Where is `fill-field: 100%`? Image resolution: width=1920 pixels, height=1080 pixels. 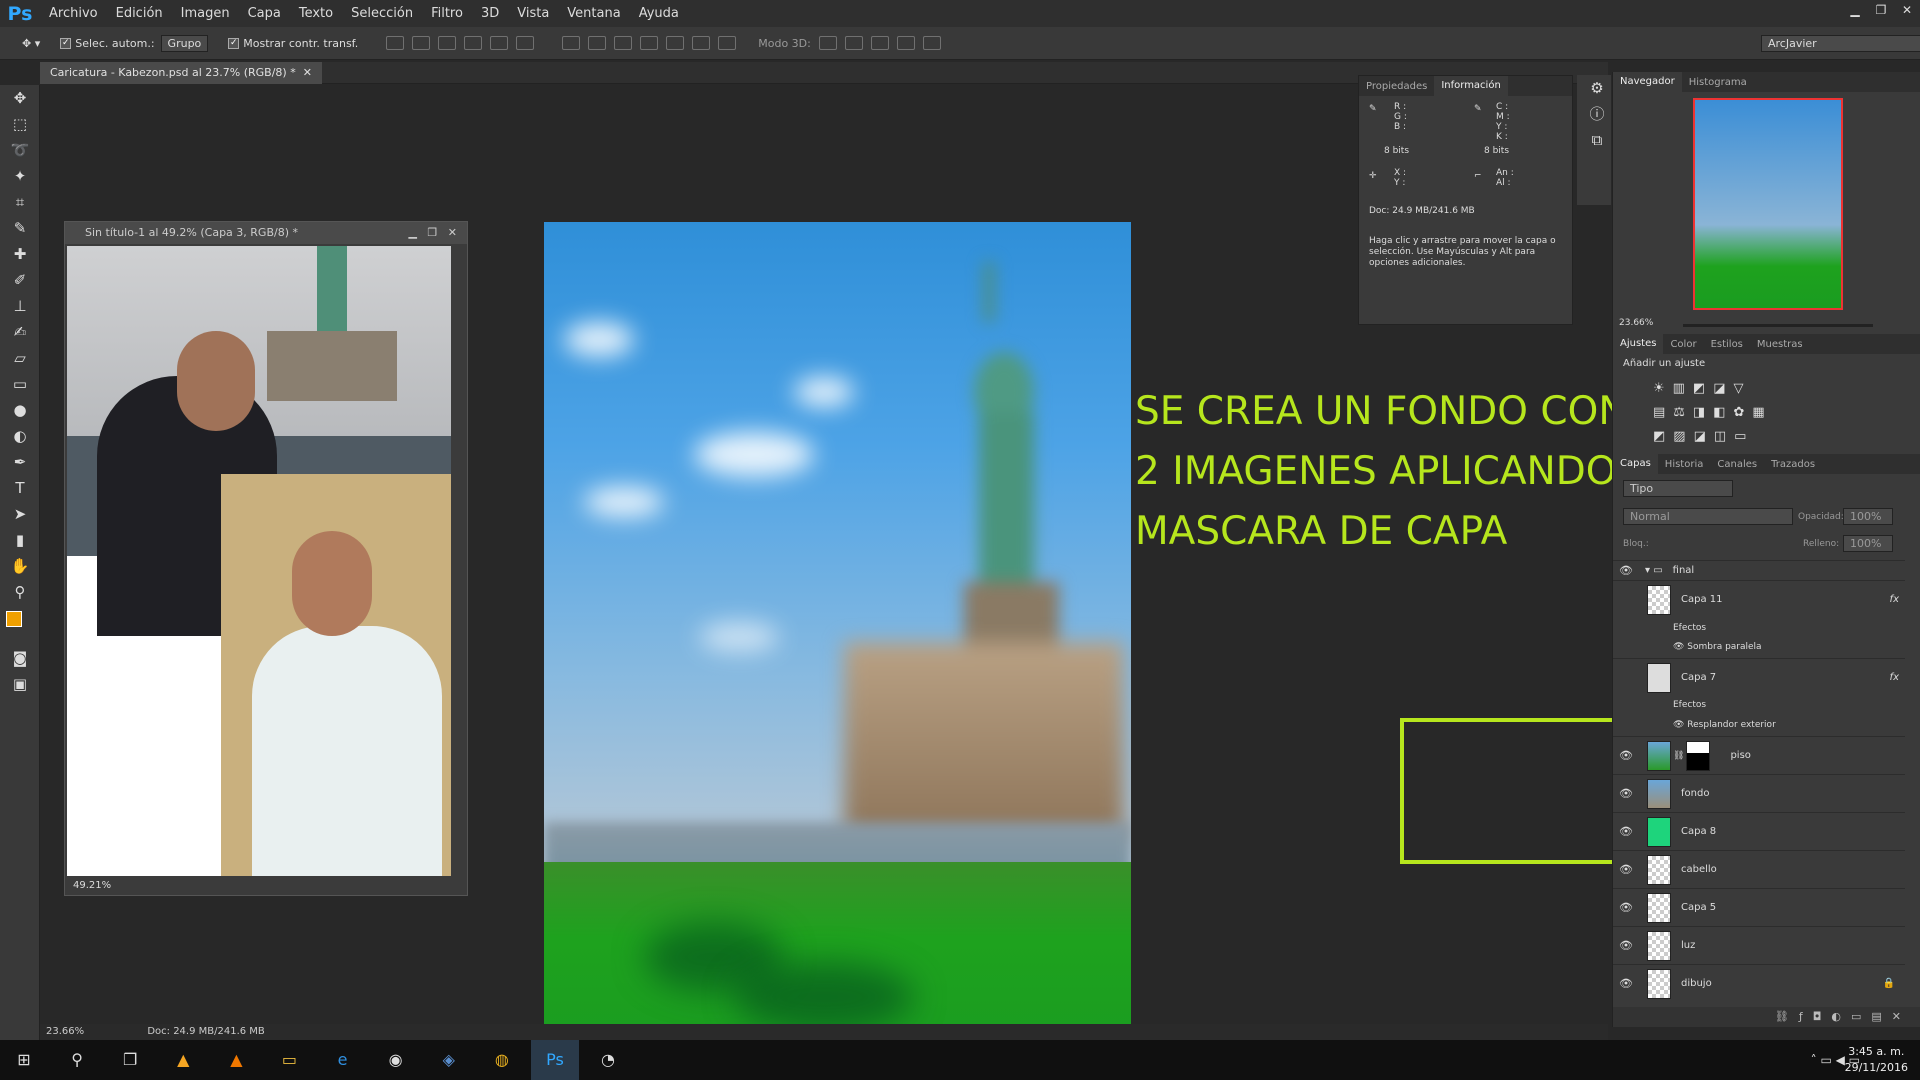
fill-field: 100% is located at coordinates (1868, 543).